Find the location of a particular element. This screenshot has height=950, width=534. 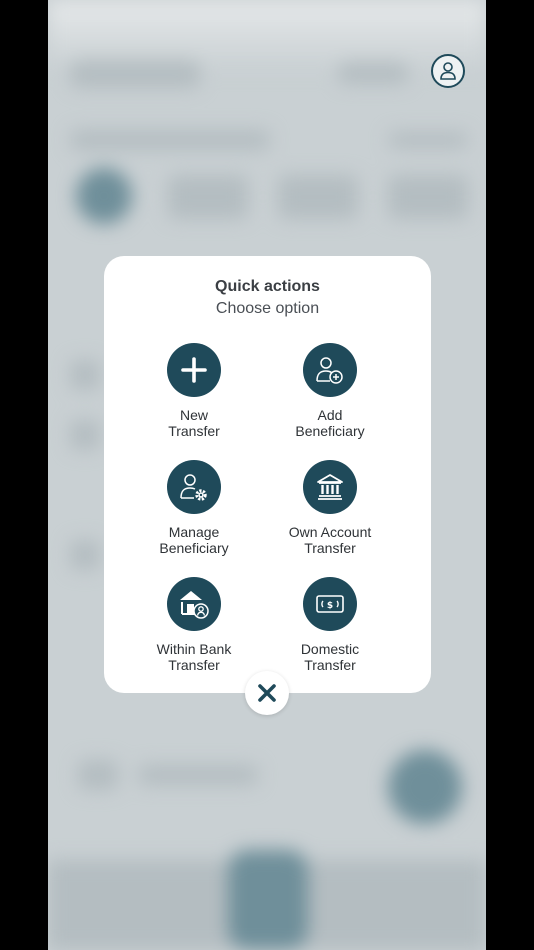

background-fab is located at coordinates (425, 787).